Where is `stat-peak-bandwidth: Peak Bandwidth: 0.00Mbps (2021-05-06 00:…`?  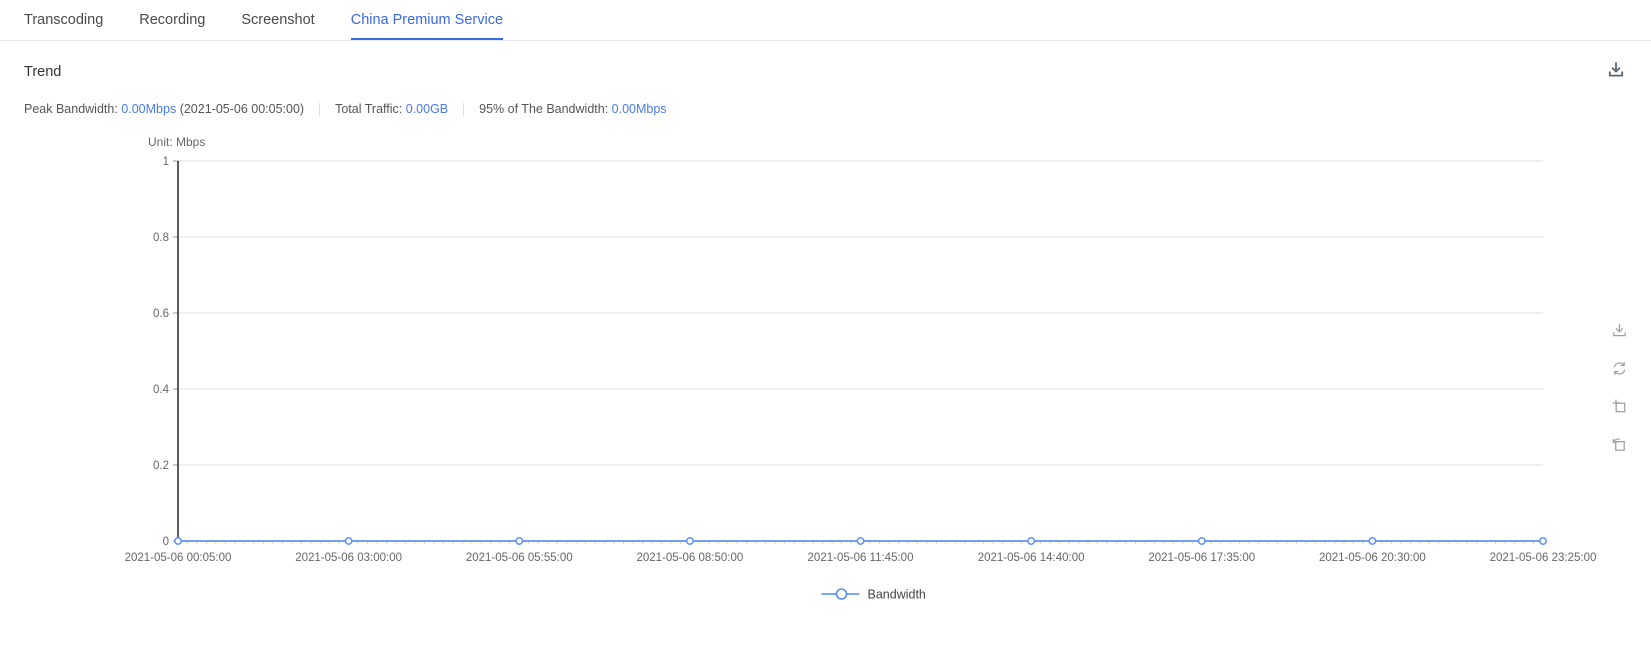
stat-peak-bandwidth: Peak Bandwidth: 0.00Mbps (2021-05-06 00:… is located at coordinates (164, 109).